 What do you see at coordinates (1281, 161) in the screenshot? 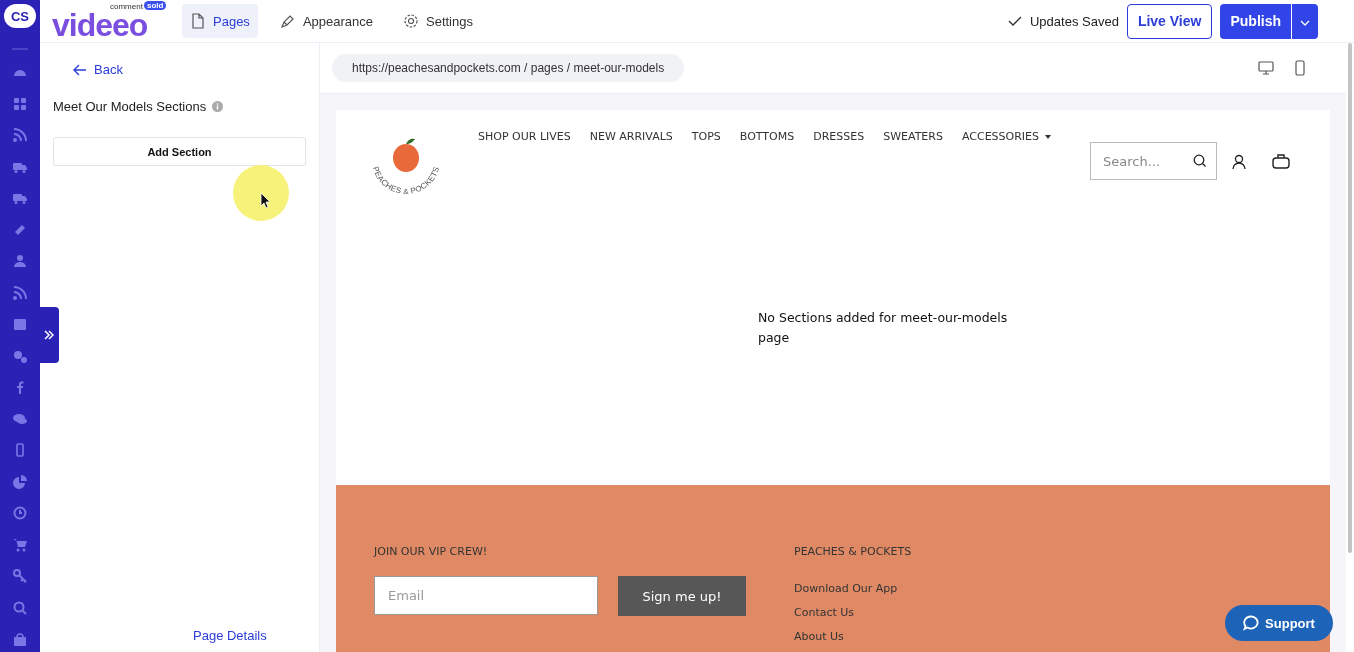
I see `bag-icon` at bounding box center [1281, 161].